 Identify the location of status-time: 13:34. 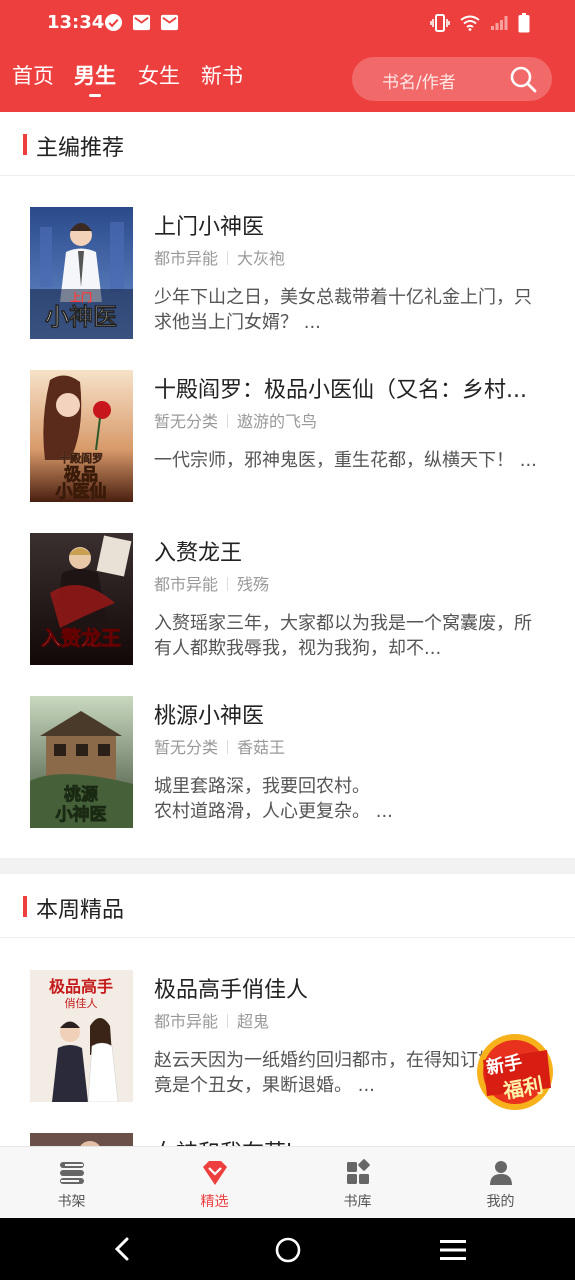
(76, 22).